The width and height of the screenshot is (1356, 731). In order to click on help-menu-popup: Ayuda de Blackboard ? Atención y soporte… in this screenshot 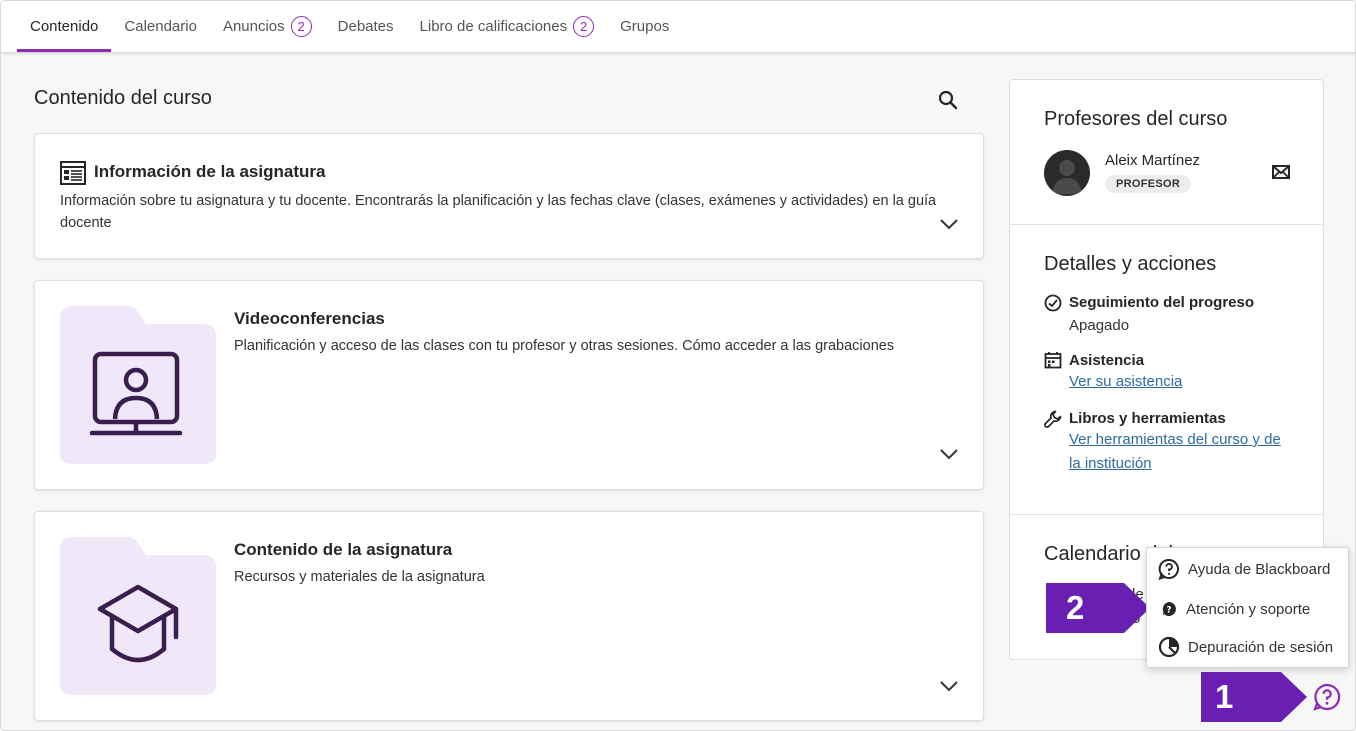, I will do `click(1247, 607)`.